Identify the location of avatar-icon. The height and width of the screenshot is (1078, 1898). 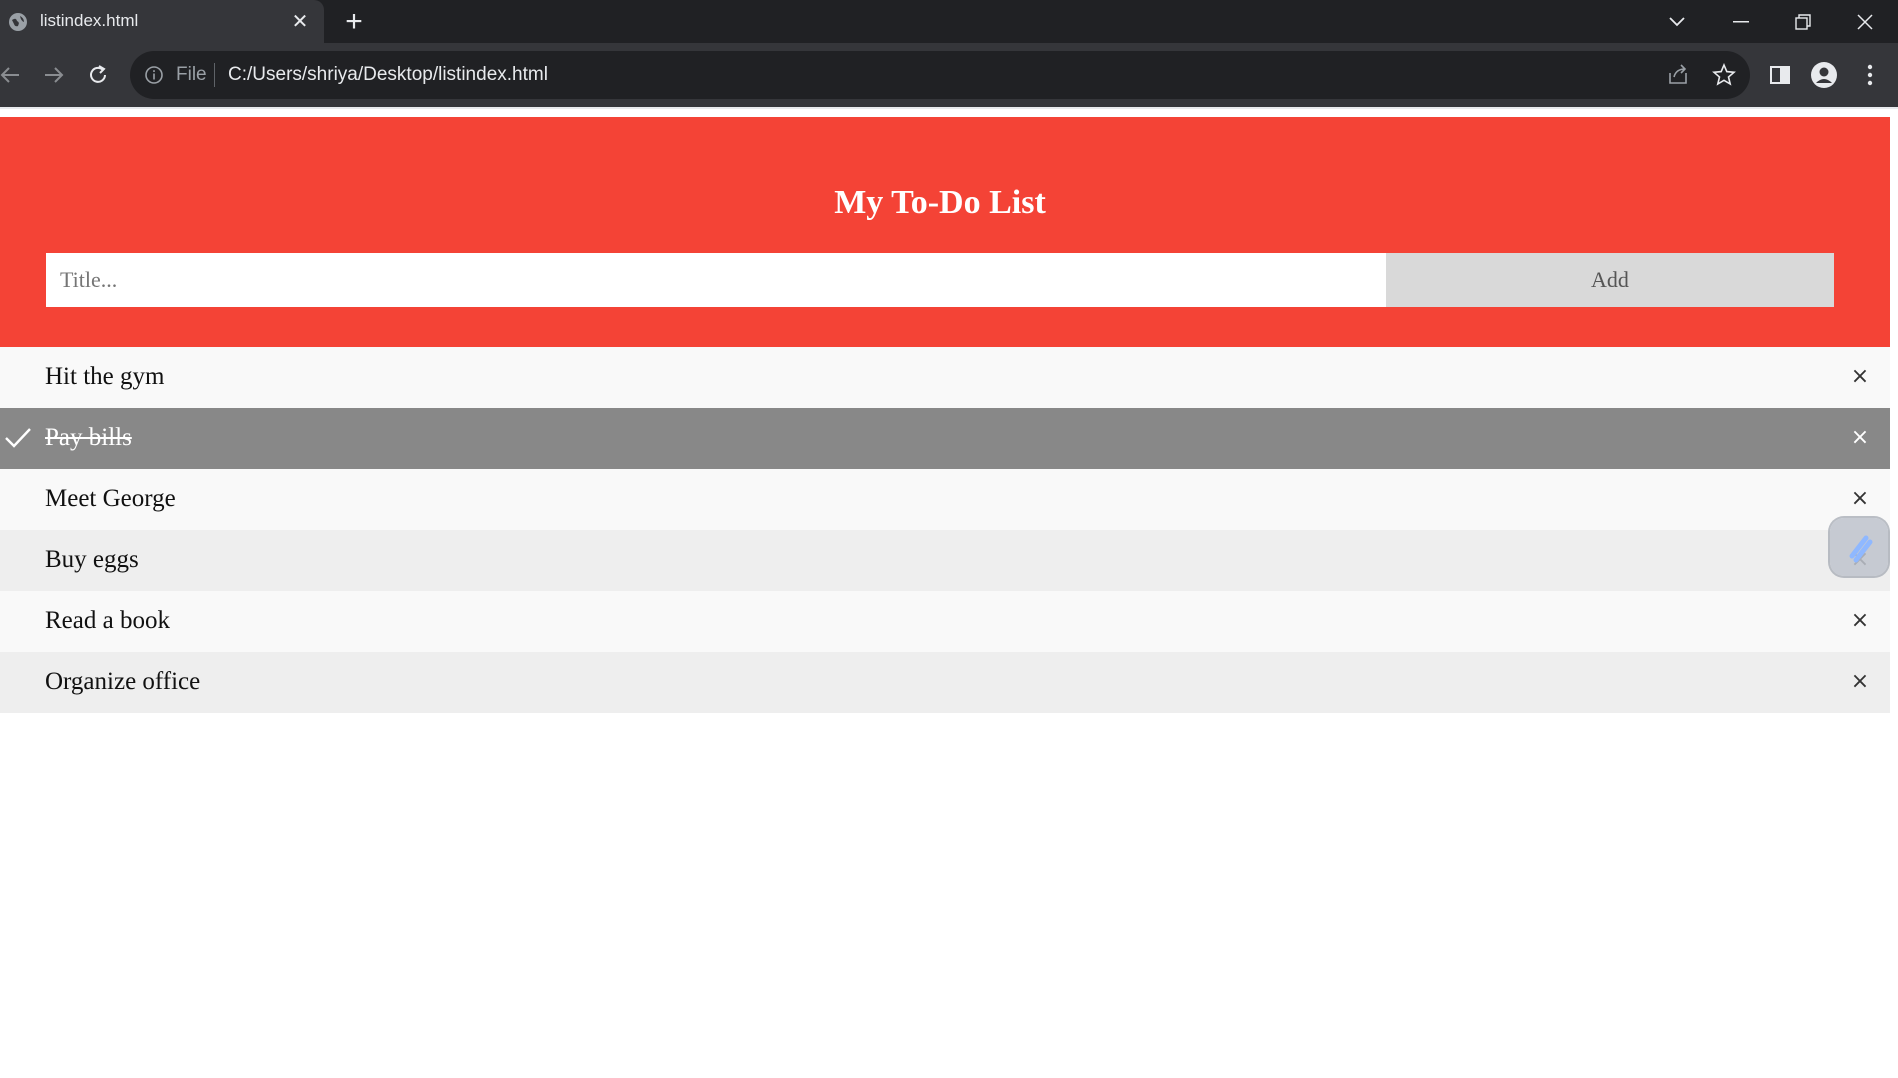
(1824, 75).